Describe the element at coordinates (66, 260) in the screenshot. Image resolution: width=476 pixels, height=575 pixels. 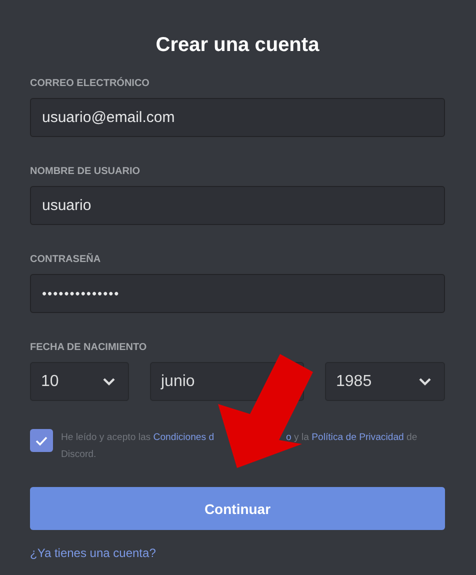
I see `field-label: CONTRASEÑA` at that location.